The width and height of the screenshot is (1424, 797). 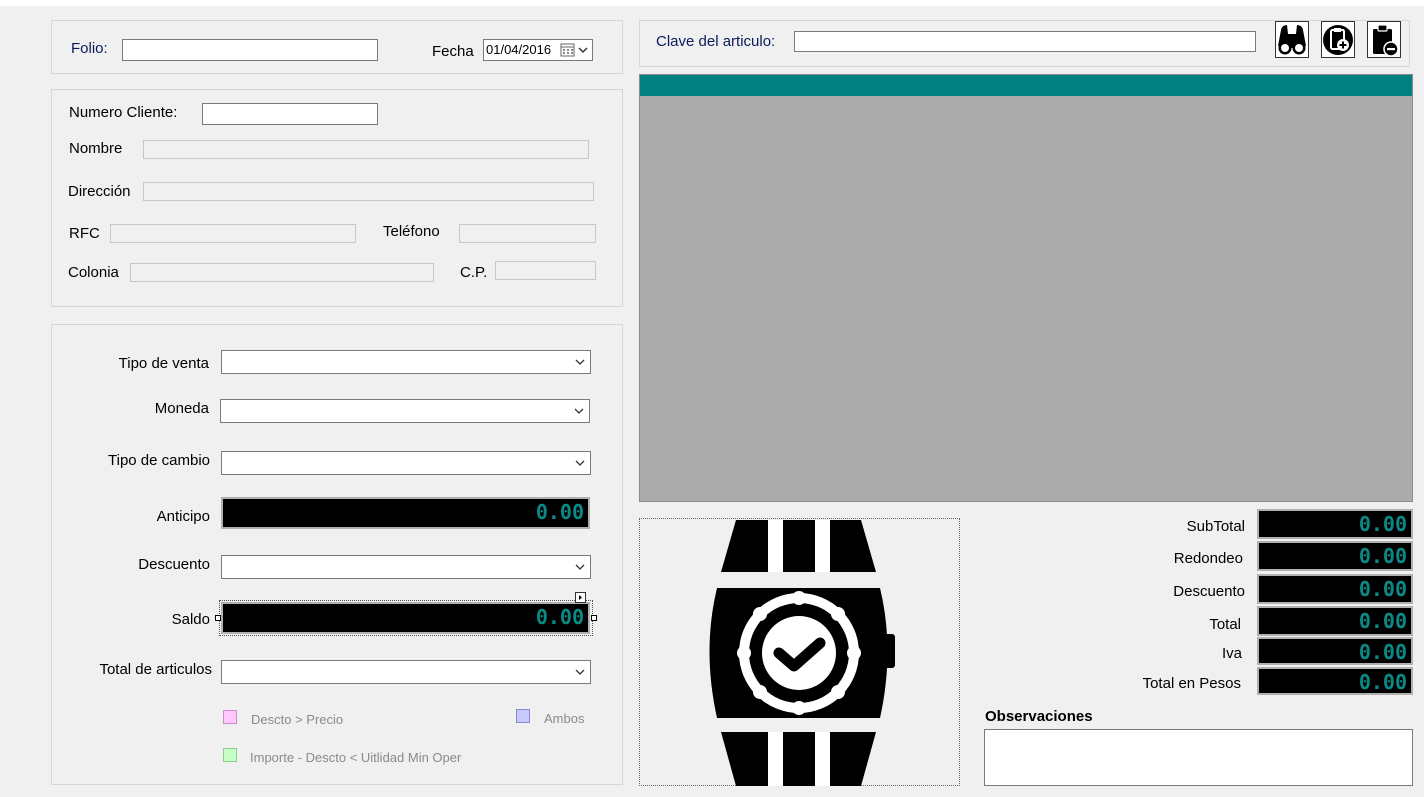 What do you see at coordinates (230, 717) in the screenshot?
I see `legend-descto-precio-swatch` at bounding box center [230, 717].